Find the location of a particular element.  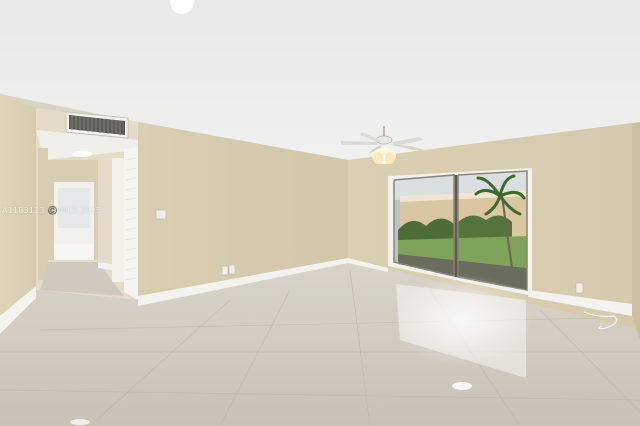

right-wall-outlet is located at coordinates (579, 288).